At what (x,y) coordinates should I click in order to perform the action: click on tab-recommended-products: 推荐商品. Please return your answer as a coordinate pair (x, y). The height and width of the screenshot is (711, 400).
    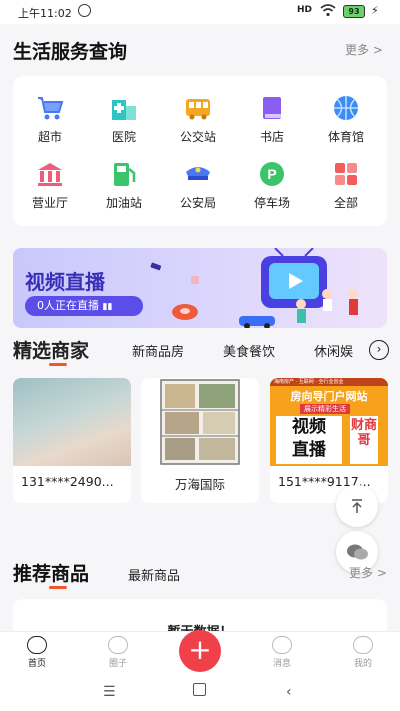
    Looking at the image, I should click on (51, 572).